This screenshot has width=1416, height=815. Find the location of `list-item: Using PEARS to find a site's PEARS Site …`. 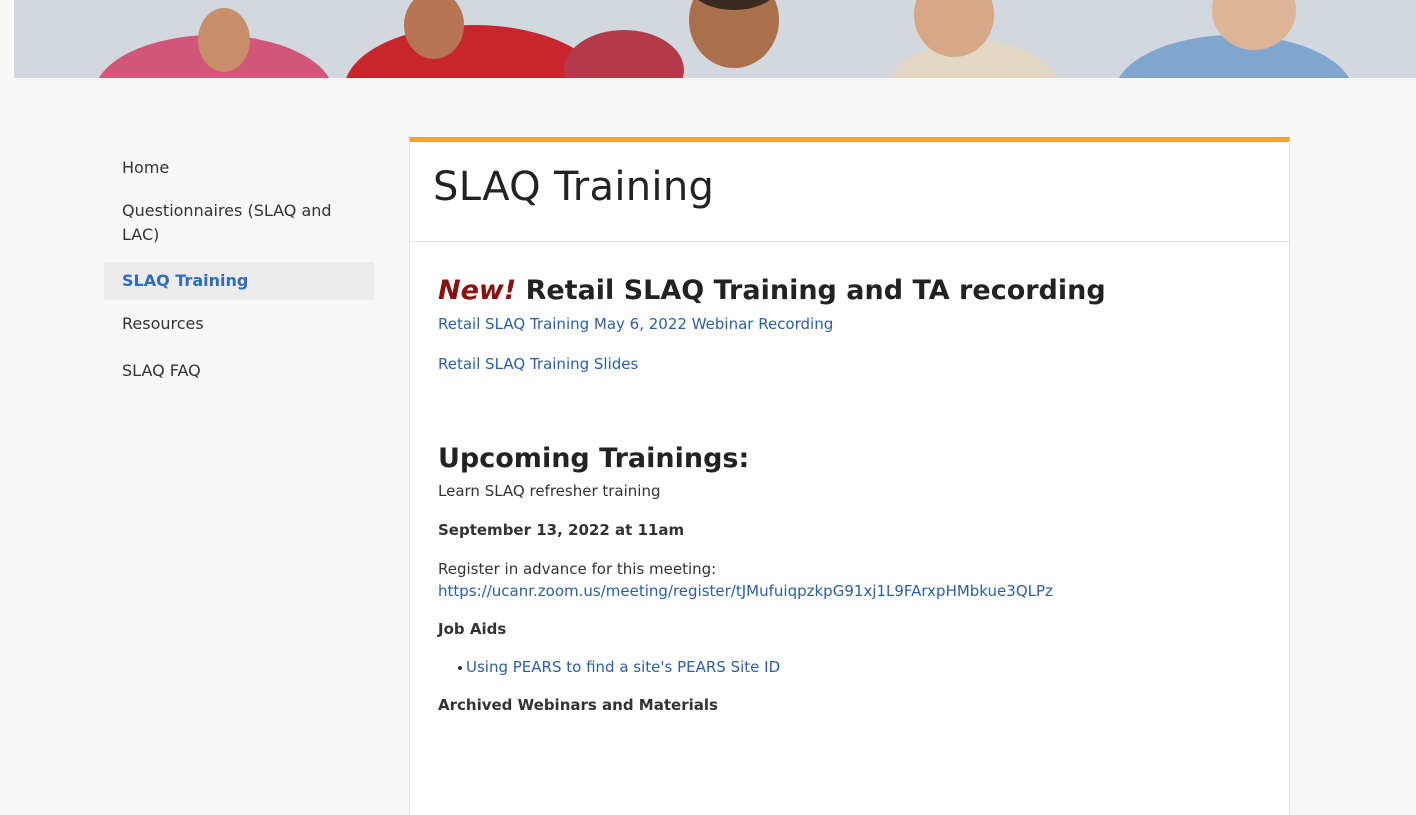

list-item: Using PEARS to find a site's PEARS Site … is located at coordinates (863, 667).